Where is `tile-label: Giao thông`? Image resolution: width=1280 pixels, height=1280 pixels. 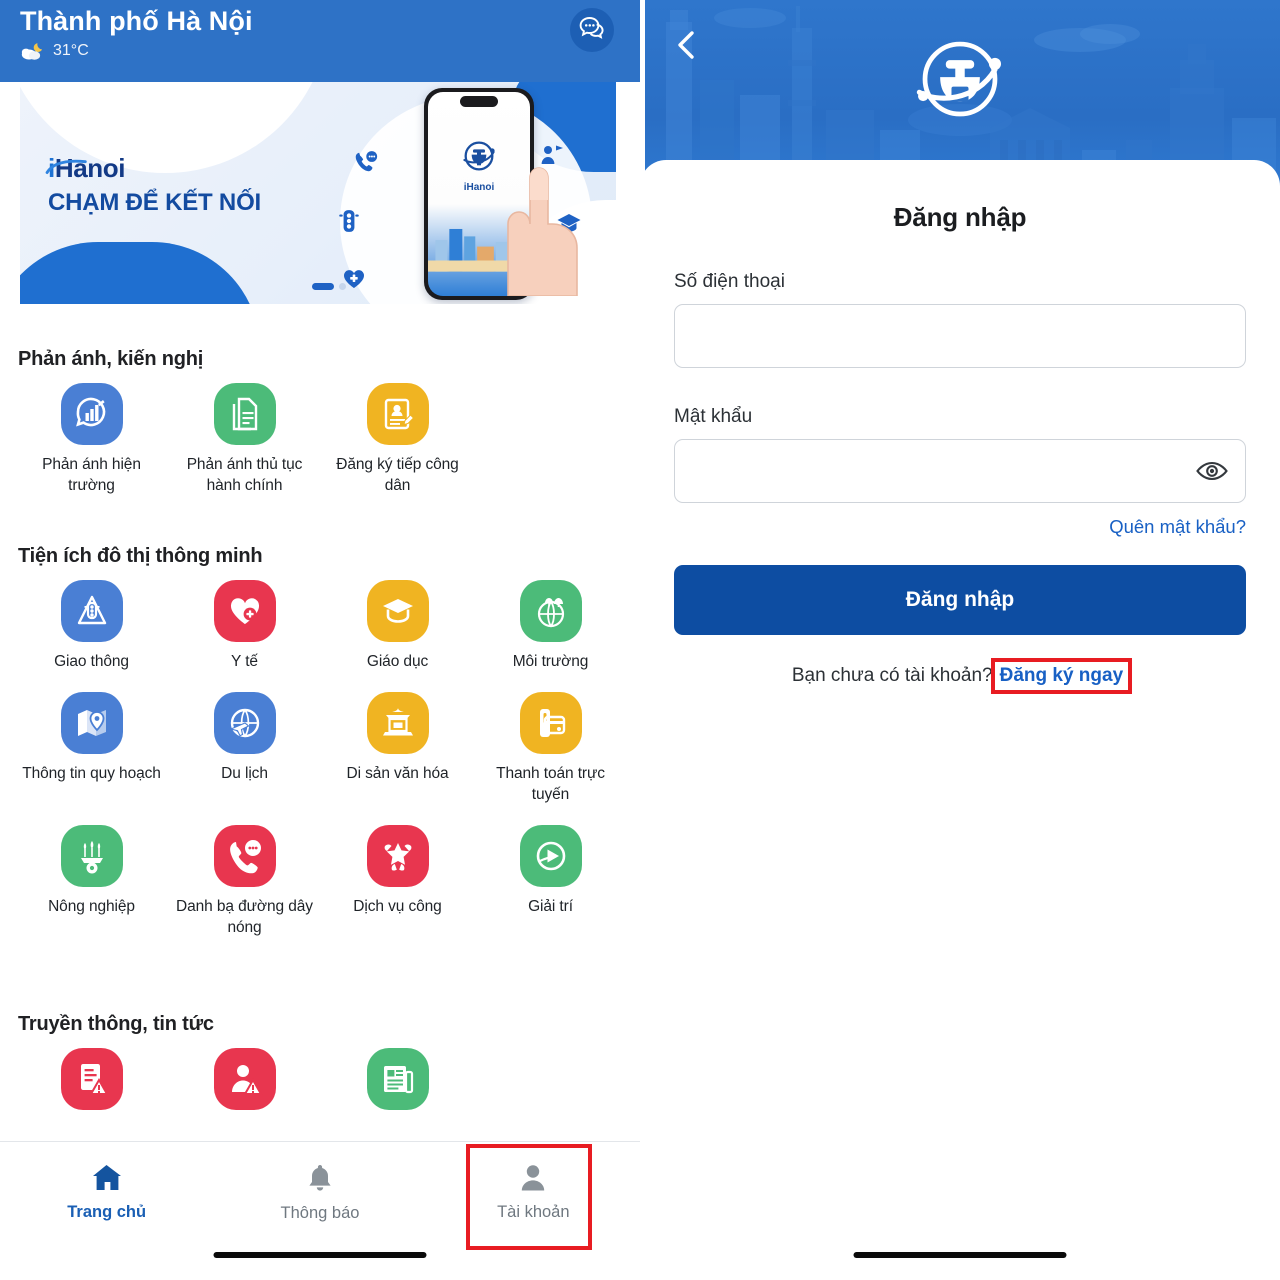 tile-label: Giao thông is located at coordinates (91, 661).